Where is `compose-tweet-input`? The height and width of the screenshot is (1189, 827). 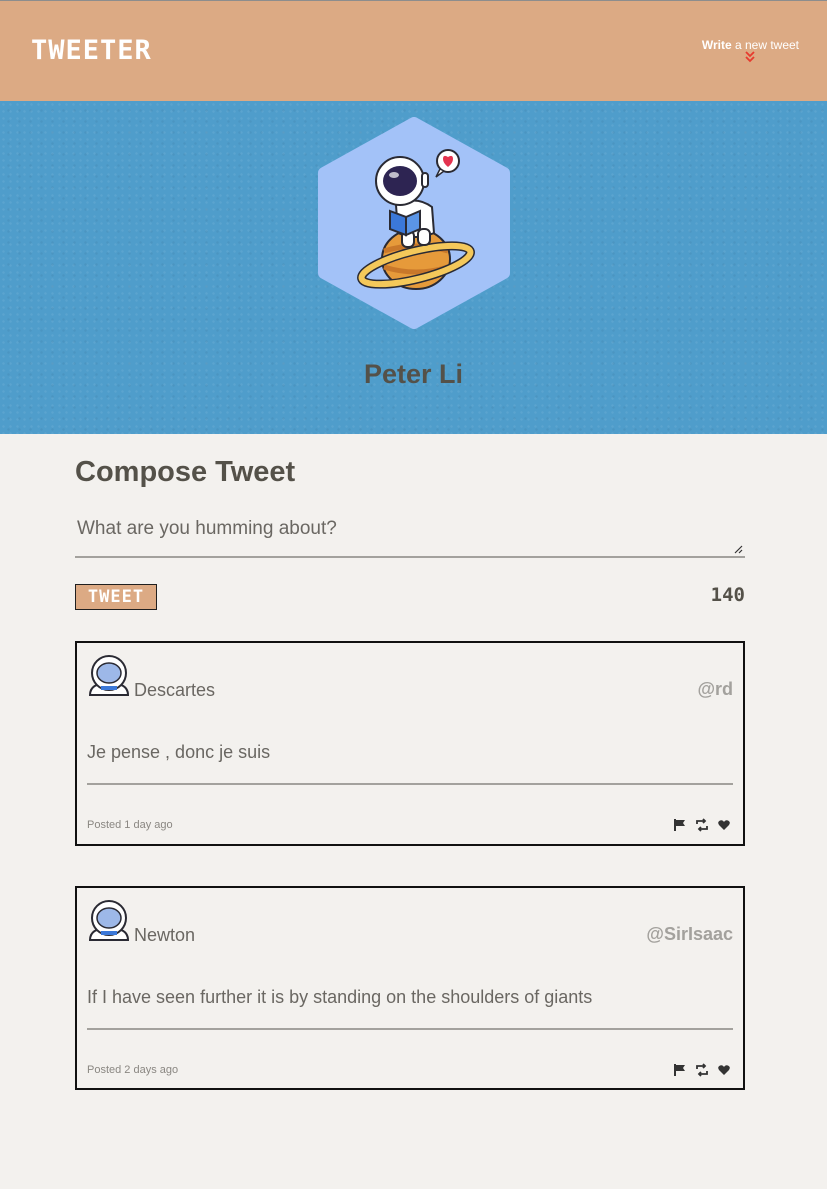
compose-tweet-input is located at coordinates (410, 535).